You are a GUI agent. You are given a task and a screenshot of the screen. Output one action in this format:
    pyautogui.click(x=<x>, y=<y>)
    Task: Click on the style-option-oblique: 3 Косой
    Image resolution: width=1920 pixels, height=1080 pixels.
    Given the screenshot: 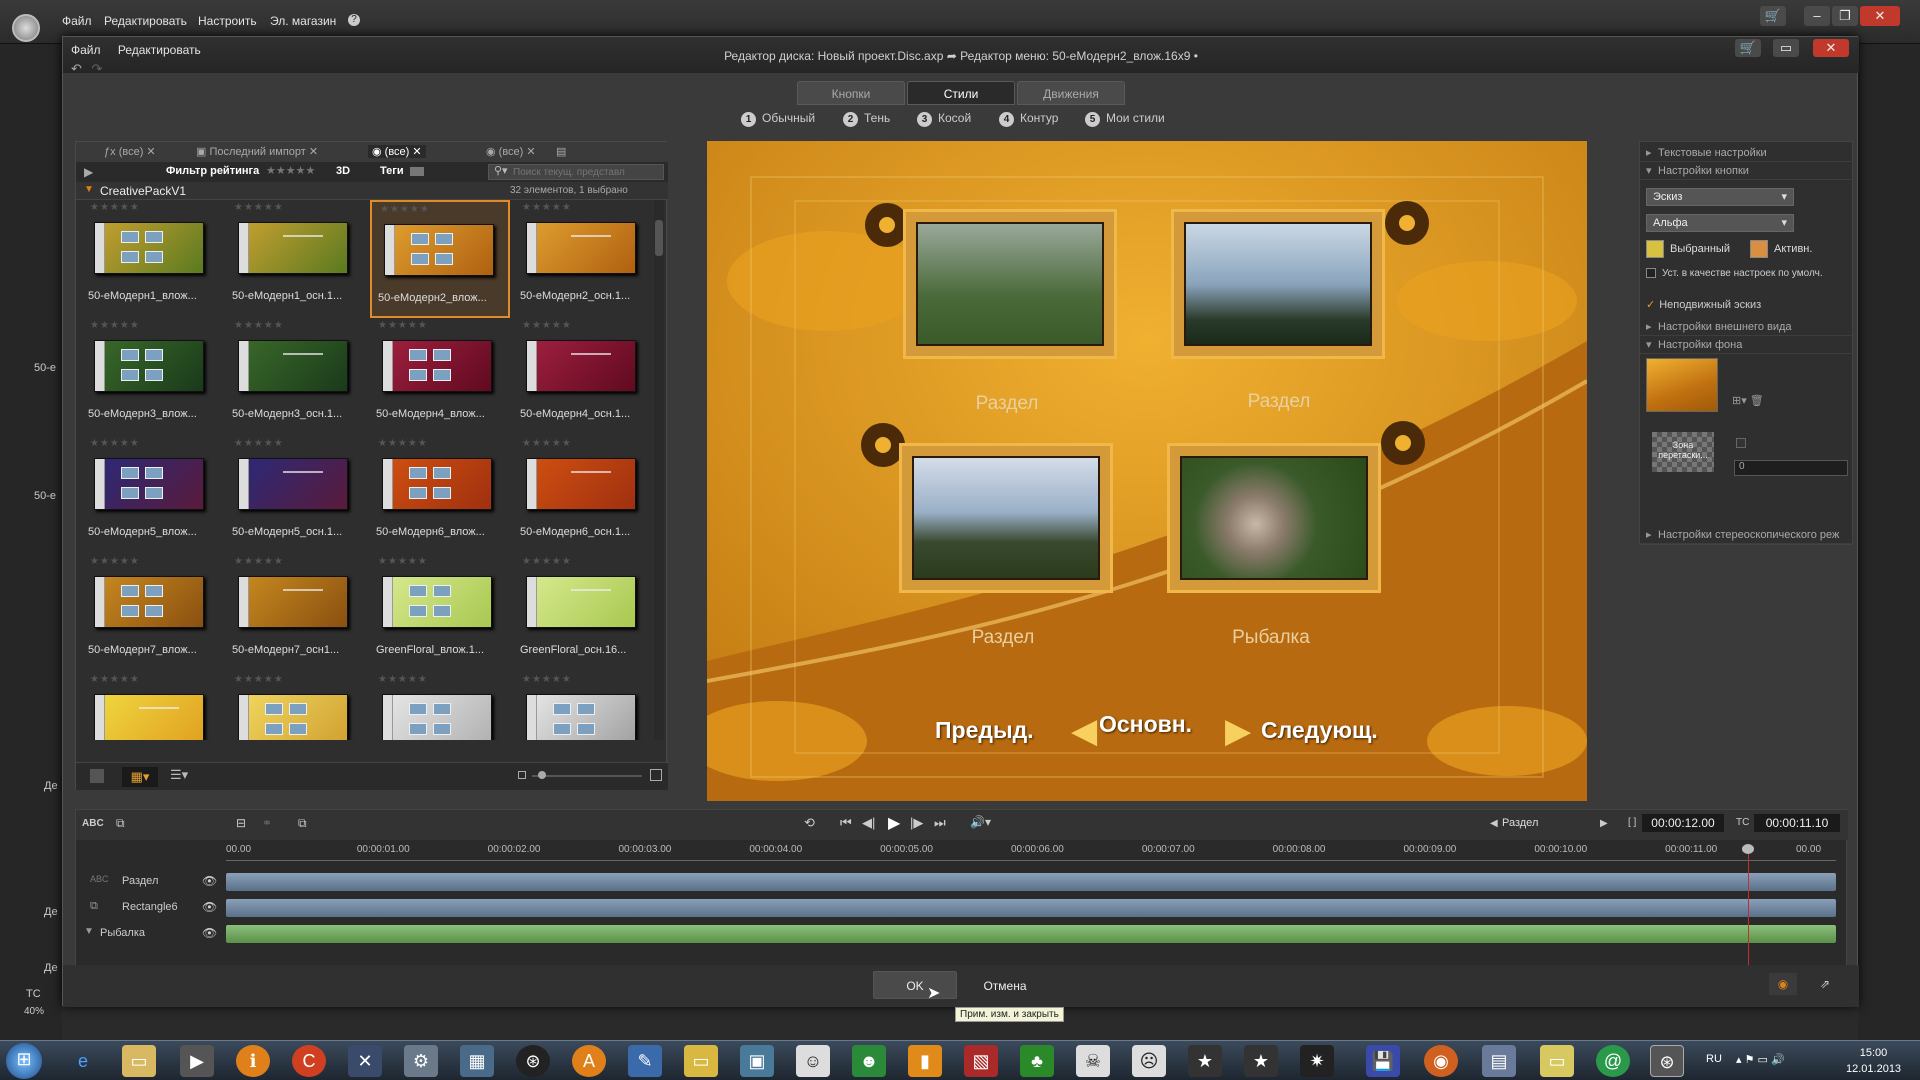 What is the action you would take?
    pyautogui.click(x=944, y=119)
    